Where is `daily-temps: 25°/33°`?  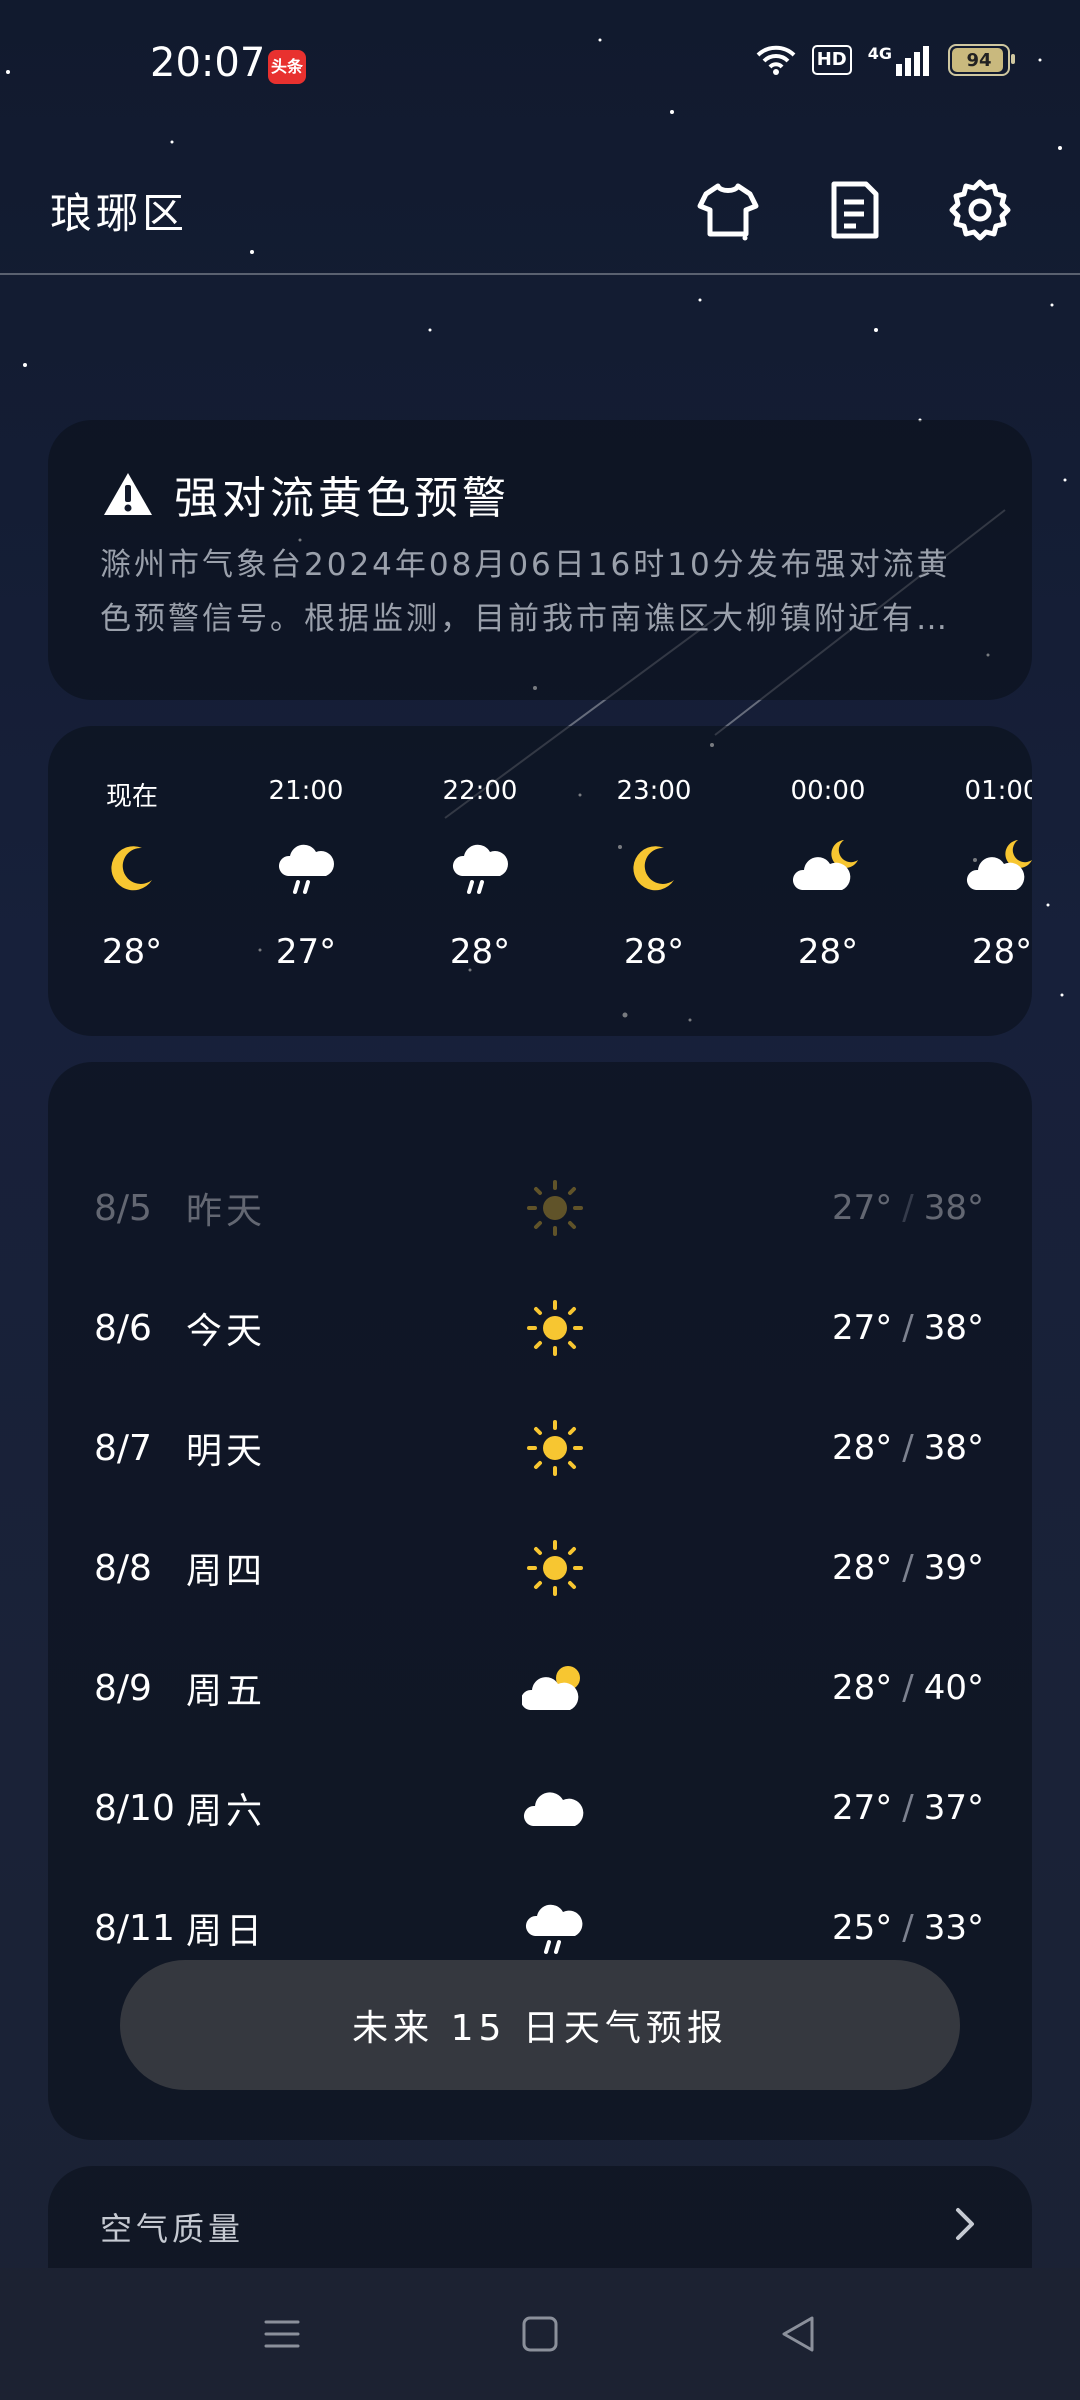
daily-temps: 25°/33° is located at coordinates (908, 1928).